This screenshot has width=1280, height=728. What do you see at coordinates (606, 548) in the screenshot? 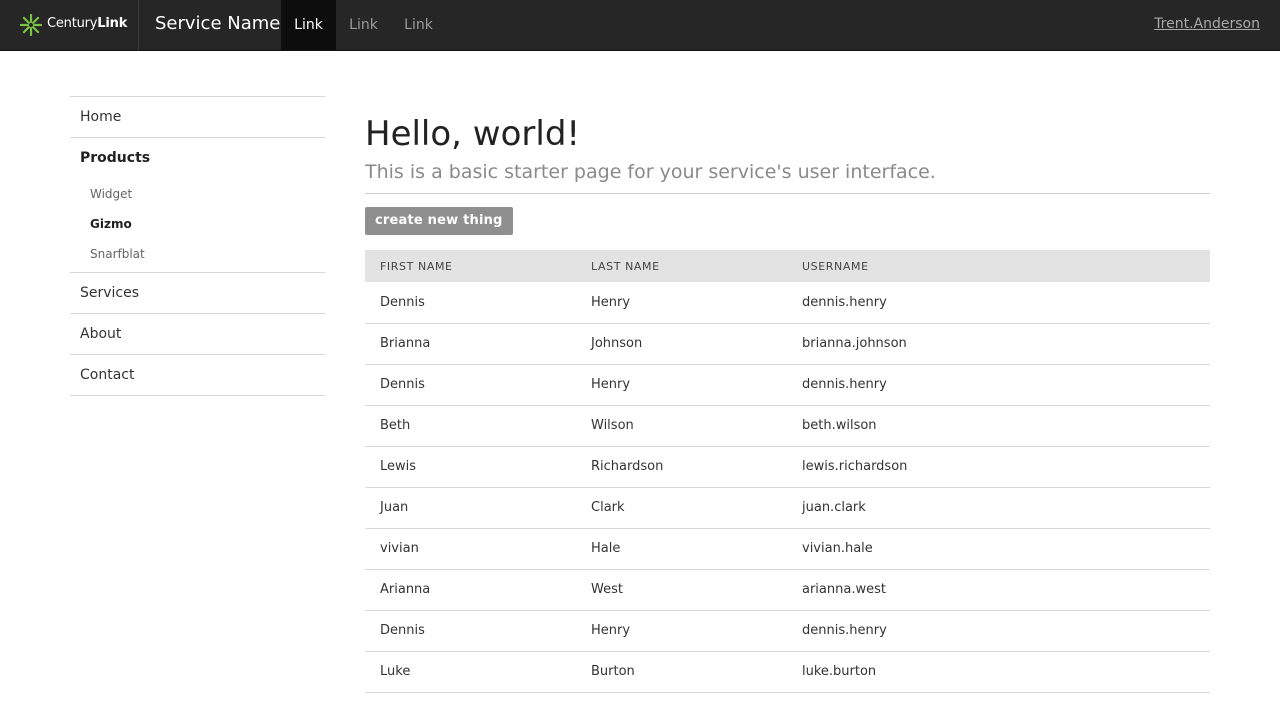
I see `last-name-cell: Hale` at bounding box center [606, 548].